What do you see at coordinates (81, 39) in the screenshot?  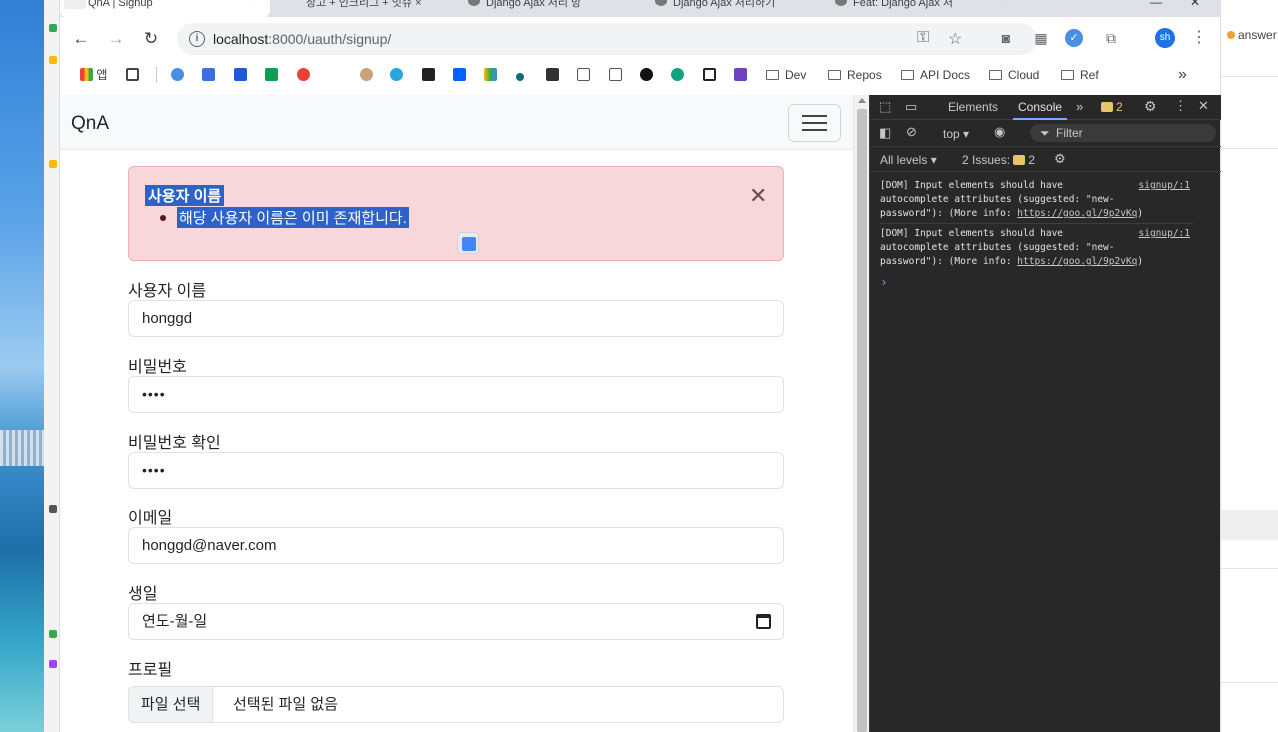 I see `back-icon: ←` at bounding box center [81, 39].